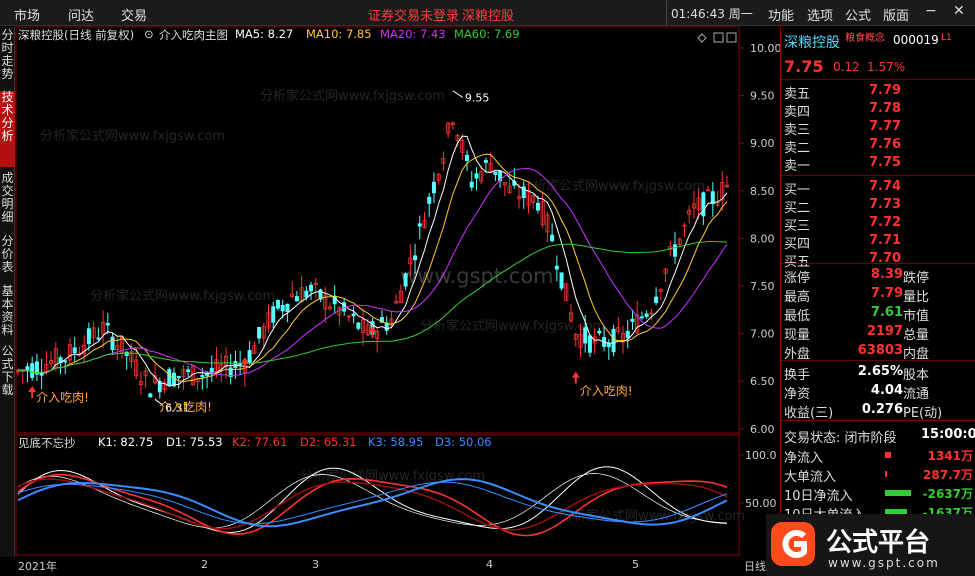  What do you see at coordinates (886, 274) in the screenshot?
I see `stat-value: 8.39` at bounding box center [886, 274].